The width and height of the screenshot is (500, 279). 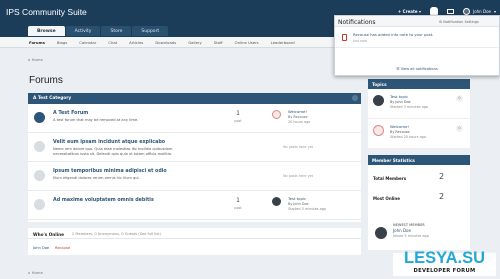 I want to click on category-header: A Test Category, so click(x=194, y=98).